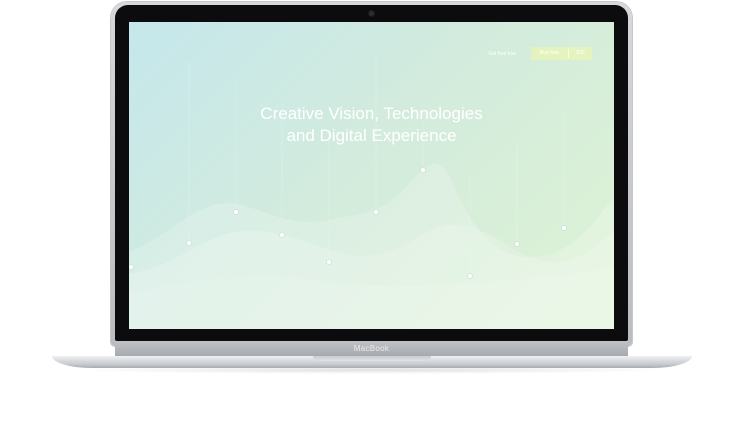  Describe the element at coordinates (580, 53) in the screenshot. I see `price-label: $32` at that location.